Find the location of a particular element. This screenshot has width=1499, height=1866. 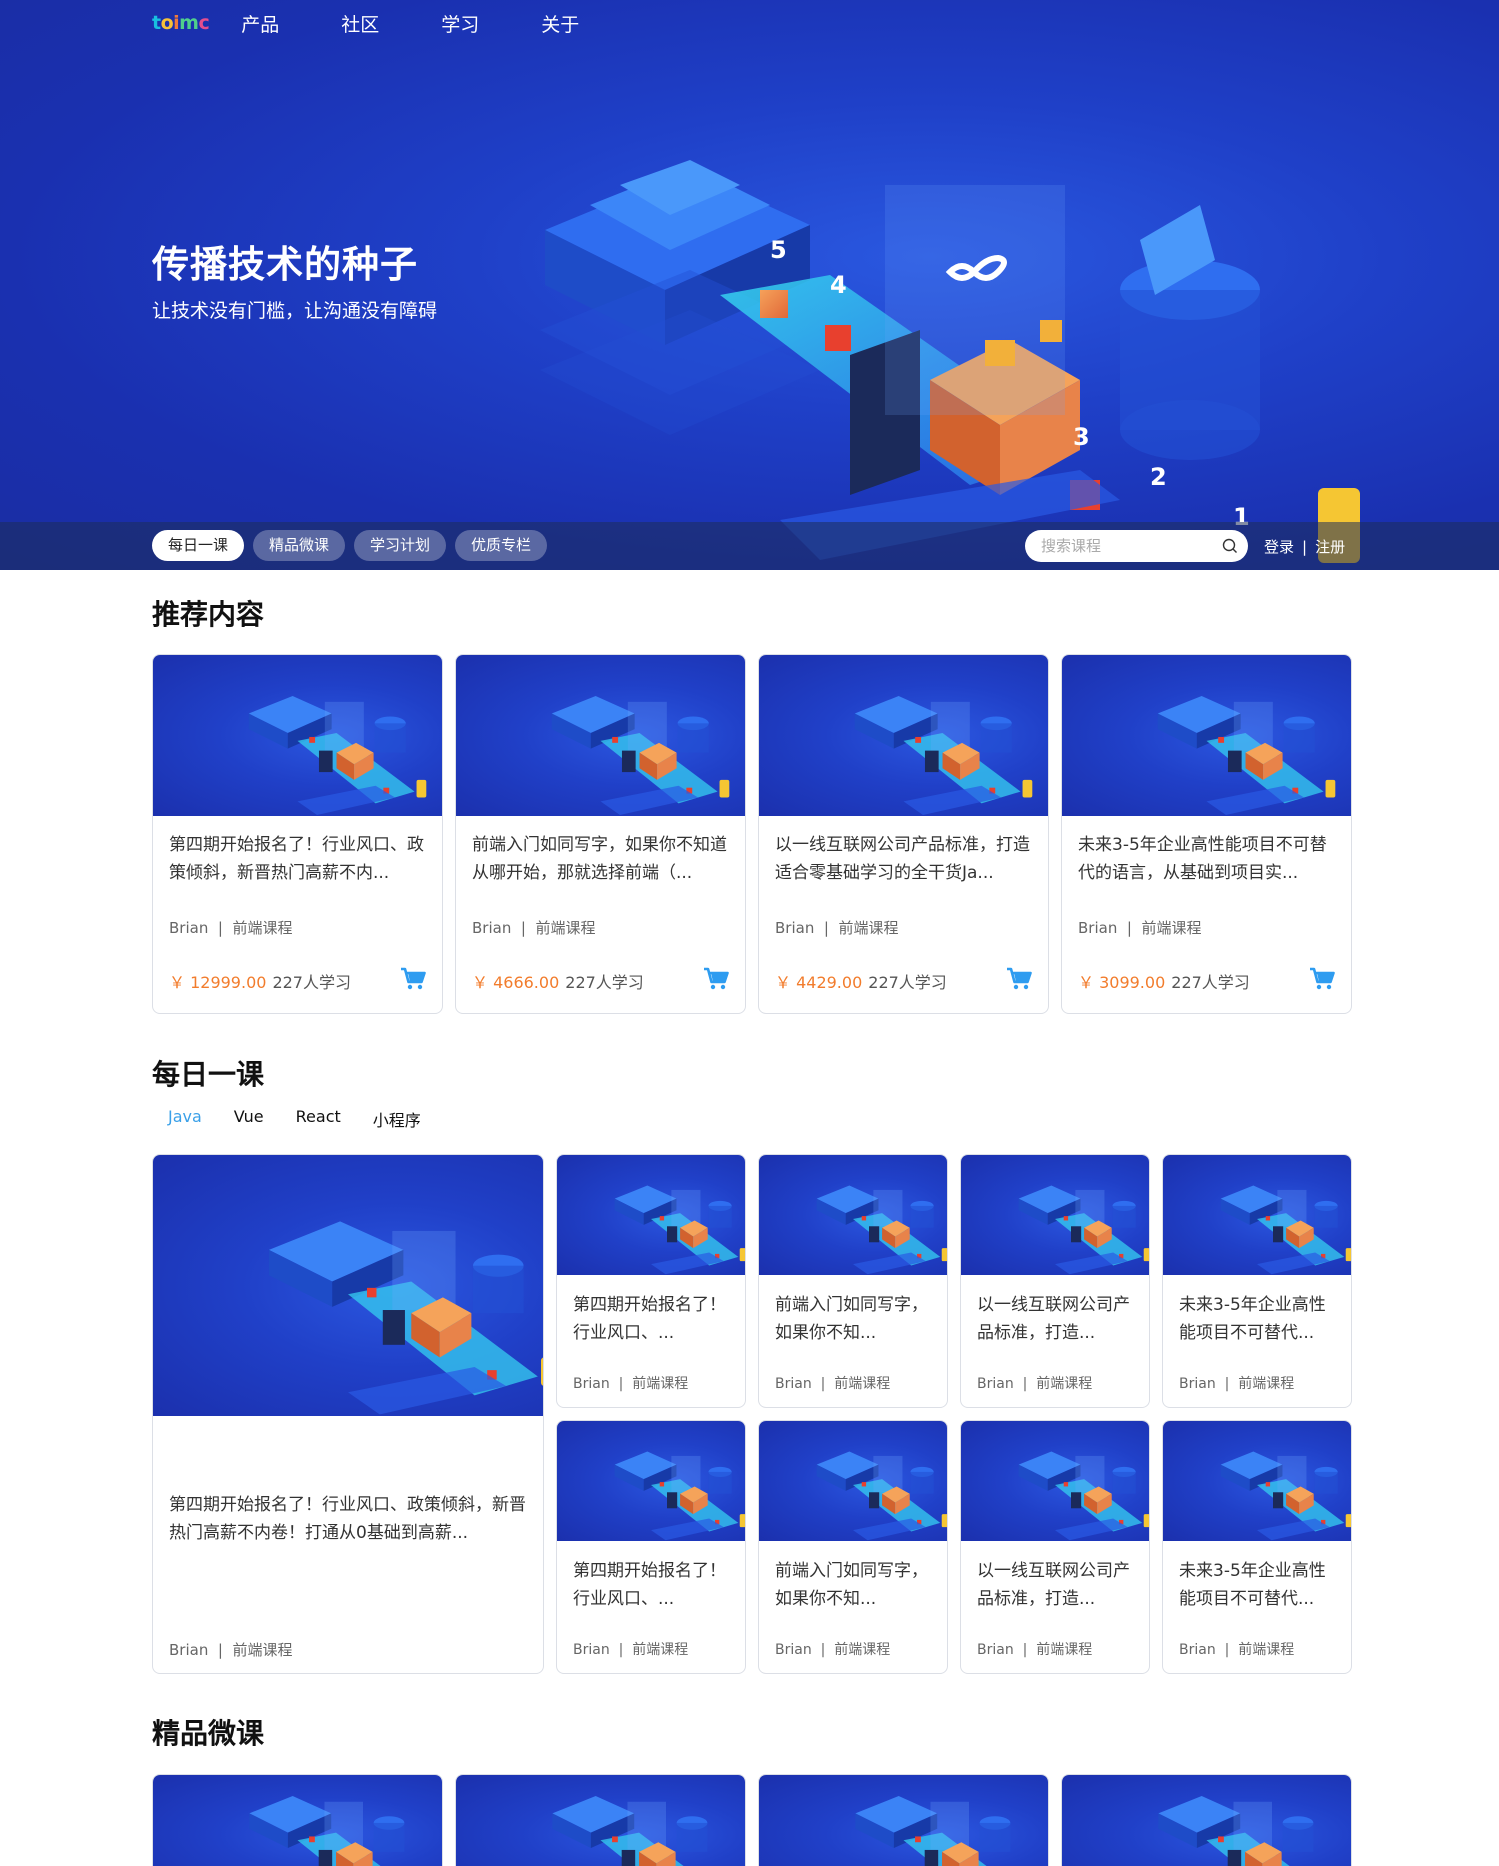

art-number-5: 5 is located at coordinates (778, 250).